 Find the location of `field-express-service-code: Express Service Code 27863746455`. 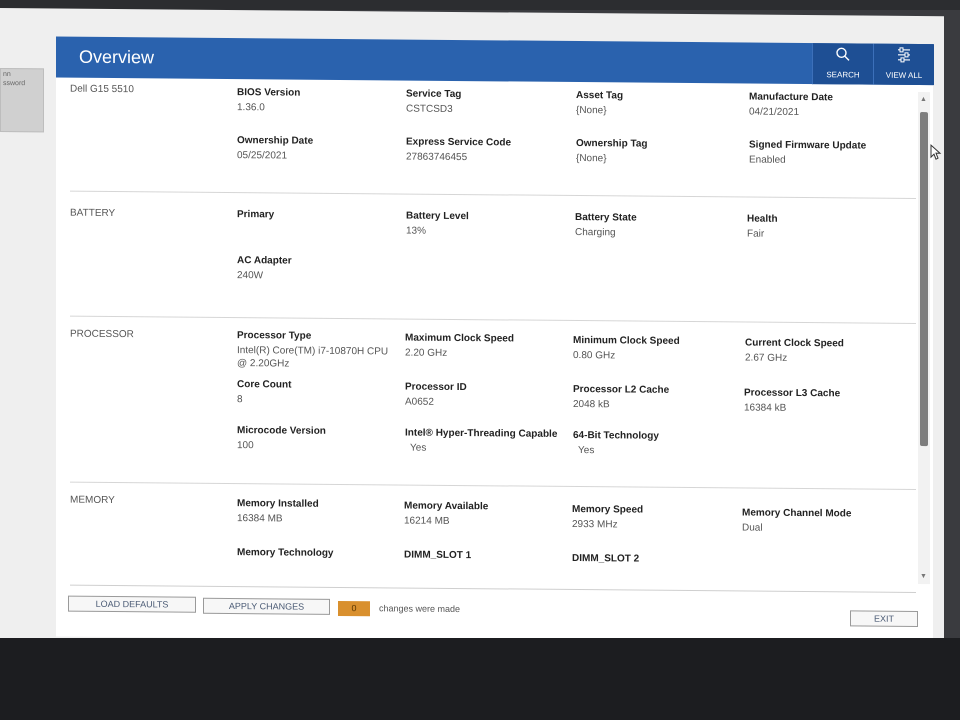

field-express-service-code: Express Service Code 27863746455 is located at coordinates (459, 150).